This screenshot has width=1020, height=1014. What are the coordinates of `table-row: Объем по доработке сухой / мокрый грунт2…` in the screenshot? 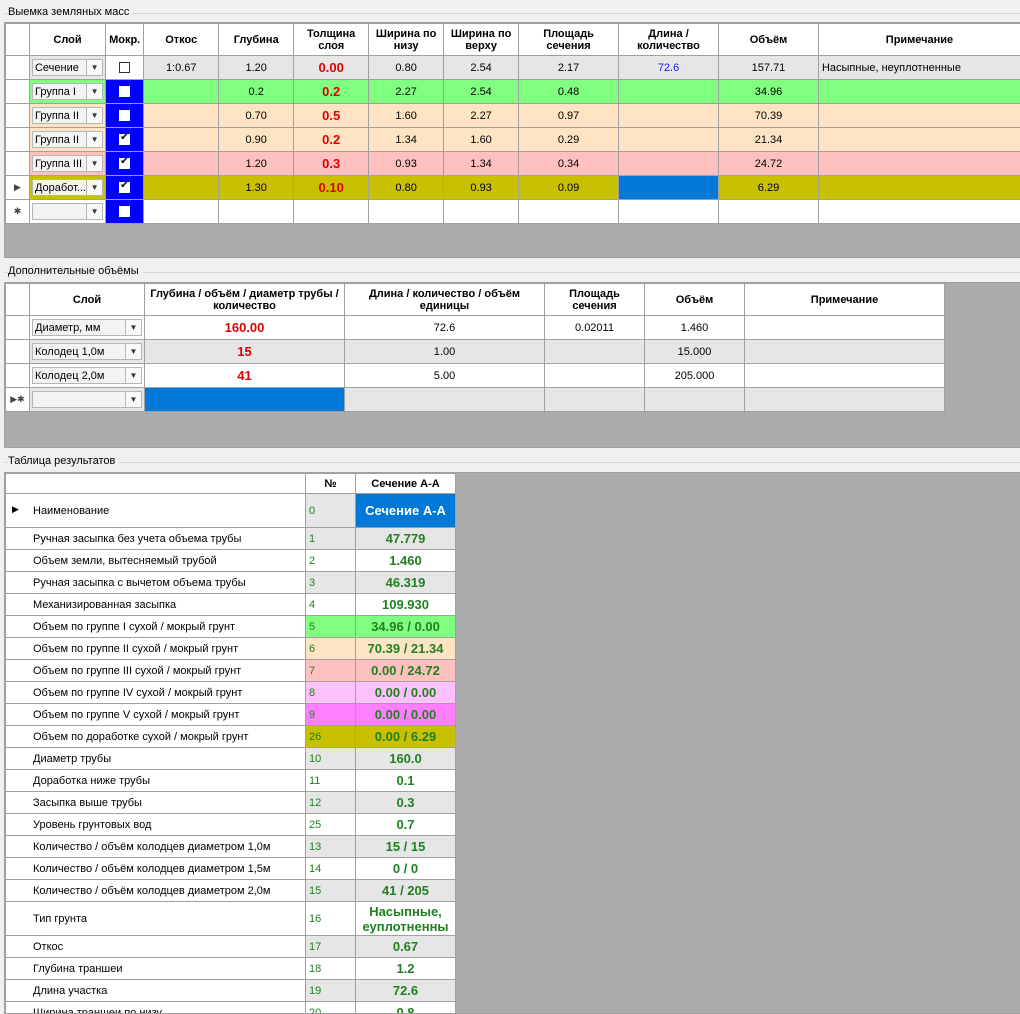 It's located at (231, 737).